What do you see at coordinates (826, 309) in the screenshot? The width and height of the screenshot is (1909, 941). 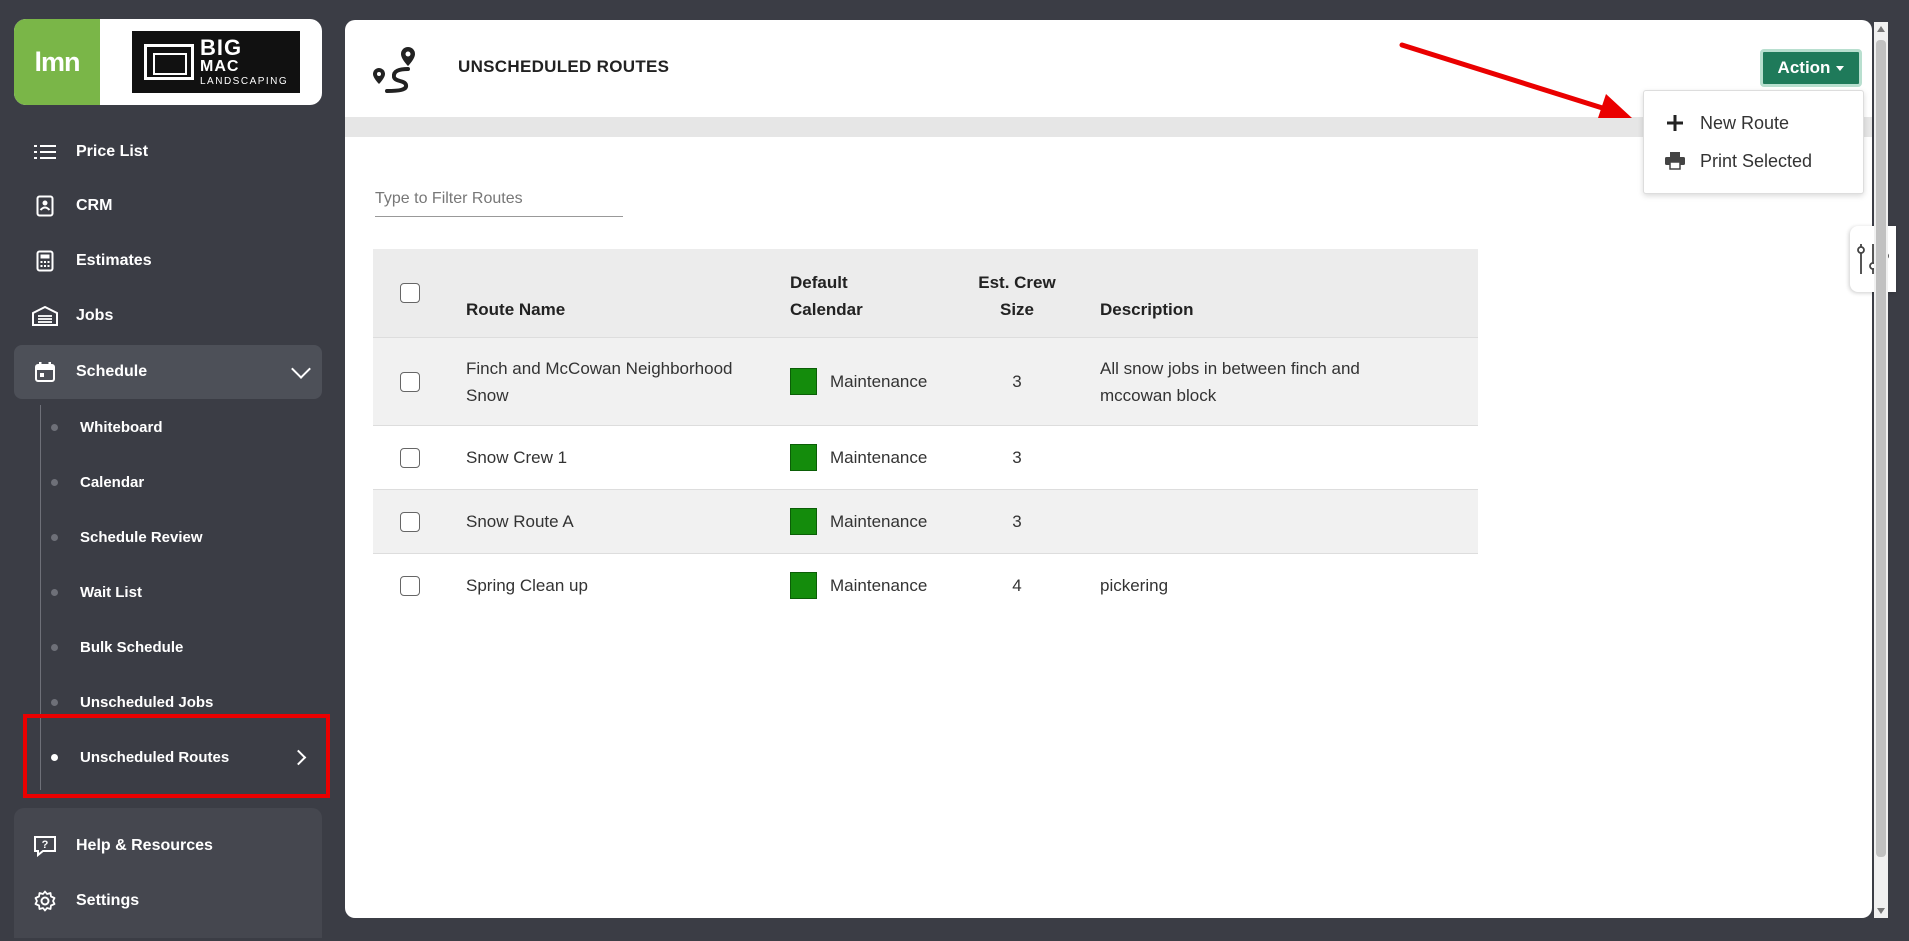 I see `column-header-default-calendar-line2: Calendar` at bounding box center [826, 309].